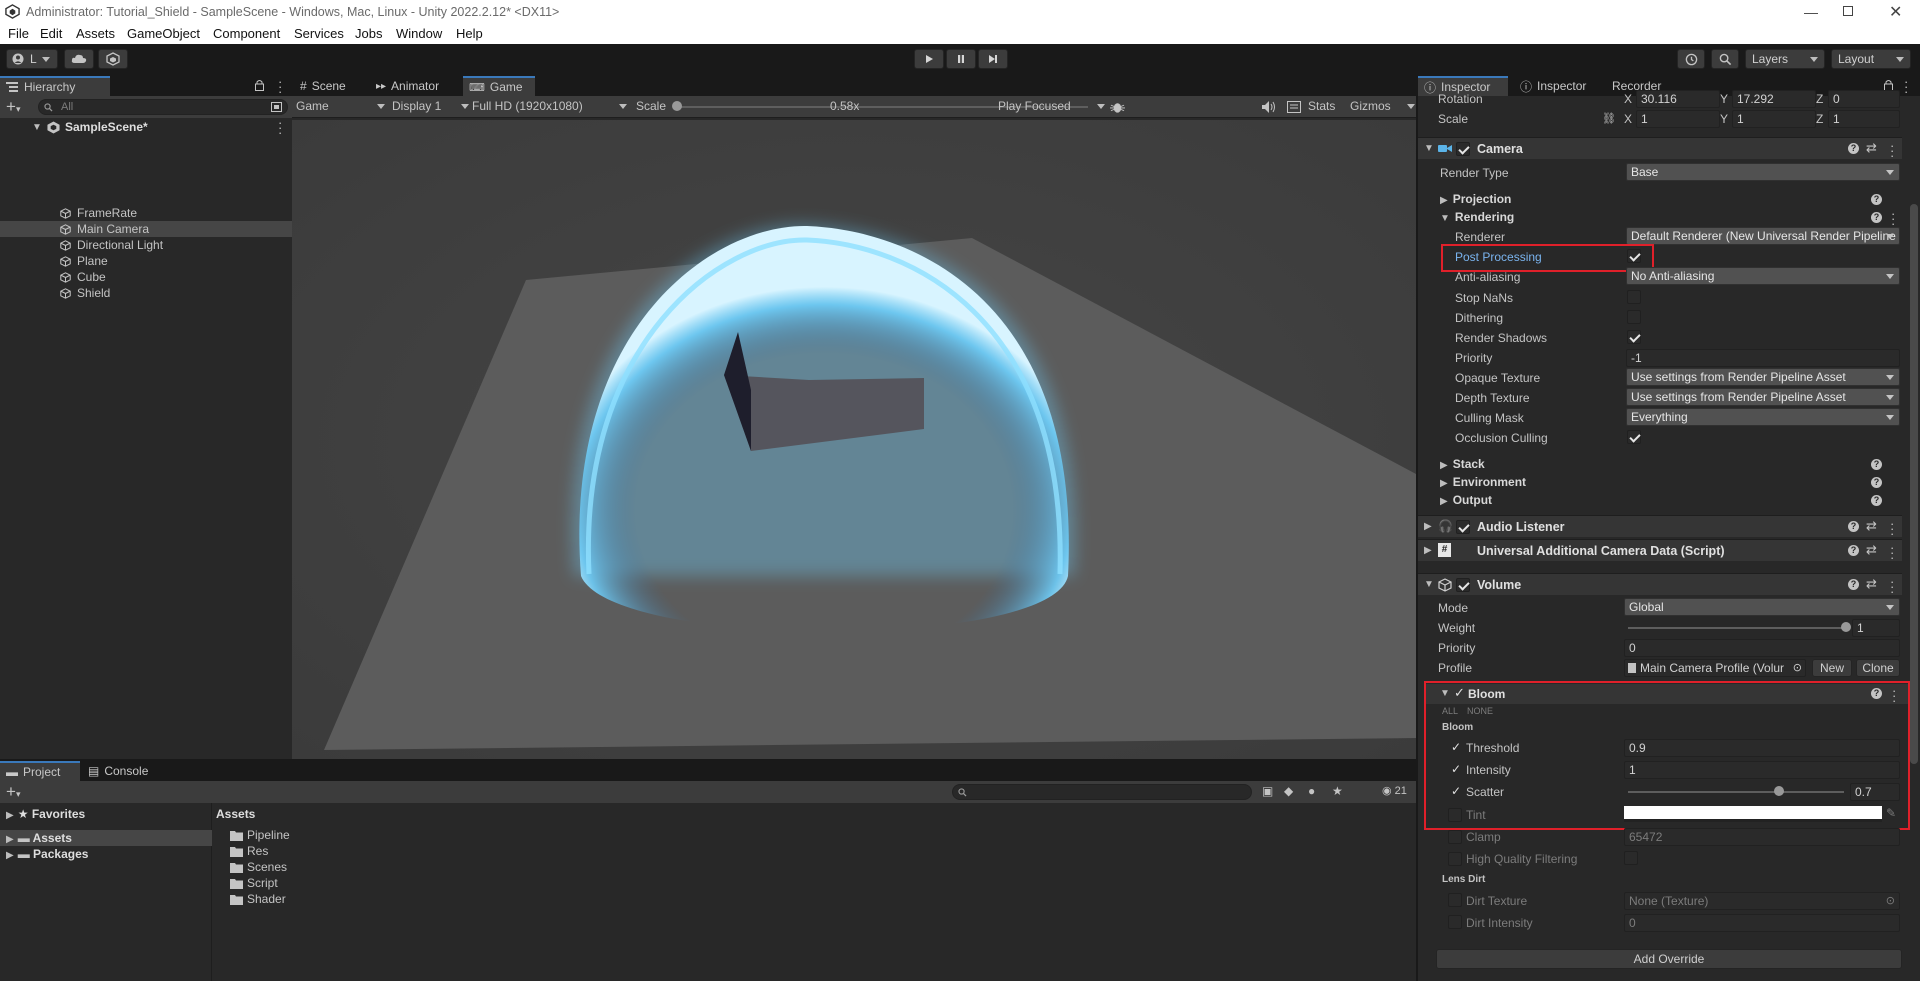 The height and width of the screenshot is (981, 1920). What do you see at coordinates (1463, 585) in the screenshot?
I see `volume-enabled-checkbox` at bounding box center [1463, 585].